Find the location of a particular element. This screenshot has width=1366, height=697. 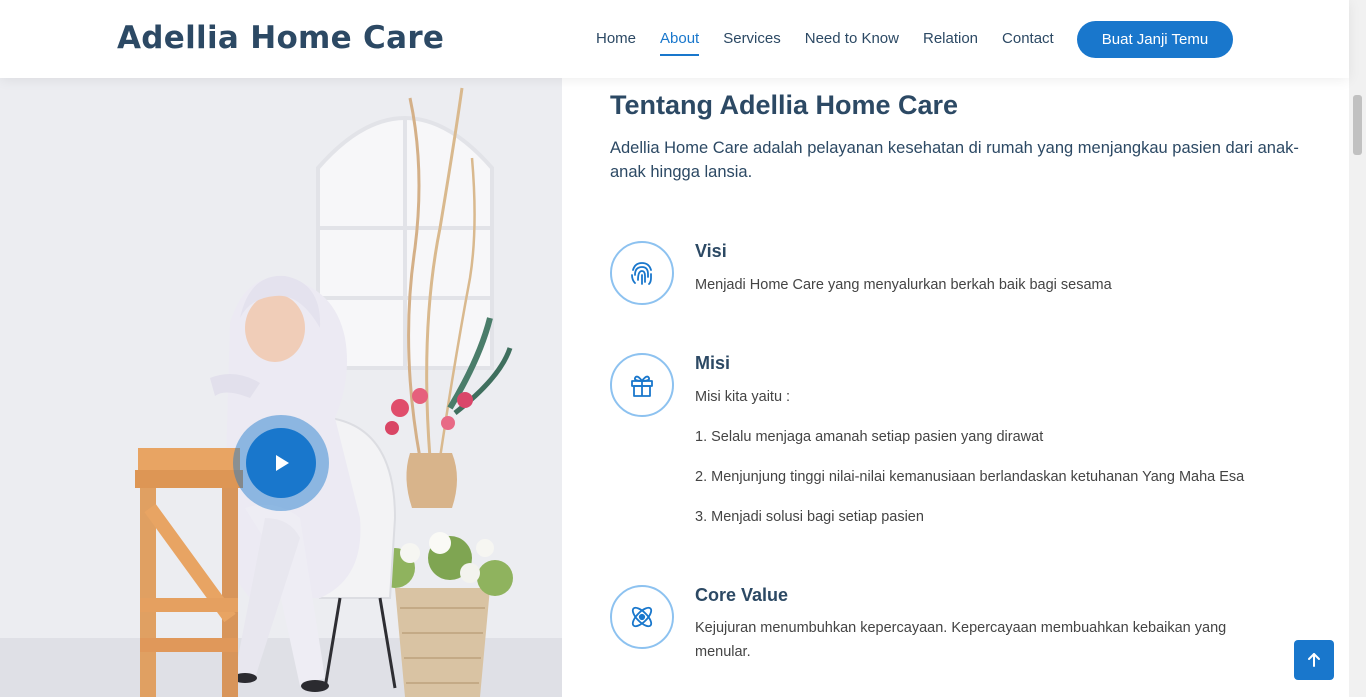

page-scrollbar is located at coordinates (1357, 348).